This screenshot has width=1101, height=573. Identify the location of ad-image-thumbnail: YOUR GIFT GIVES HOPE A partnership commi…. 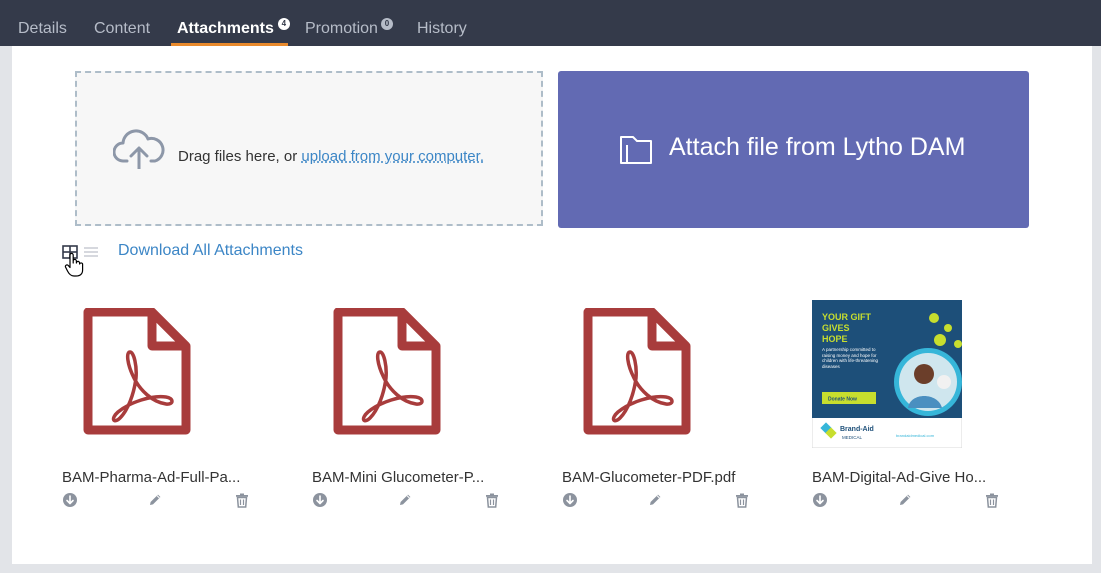
(887, 374).